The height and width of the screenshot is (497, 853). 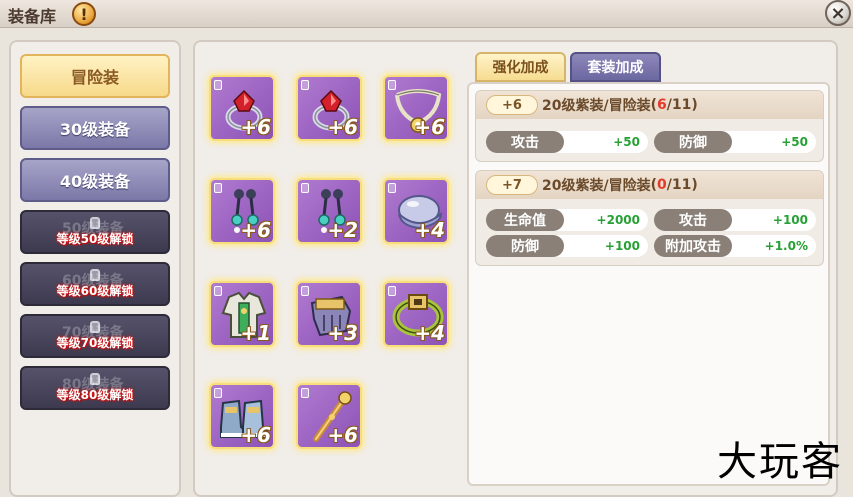 I want to click on category-label: 冒险装, so click(x=94, y=77).